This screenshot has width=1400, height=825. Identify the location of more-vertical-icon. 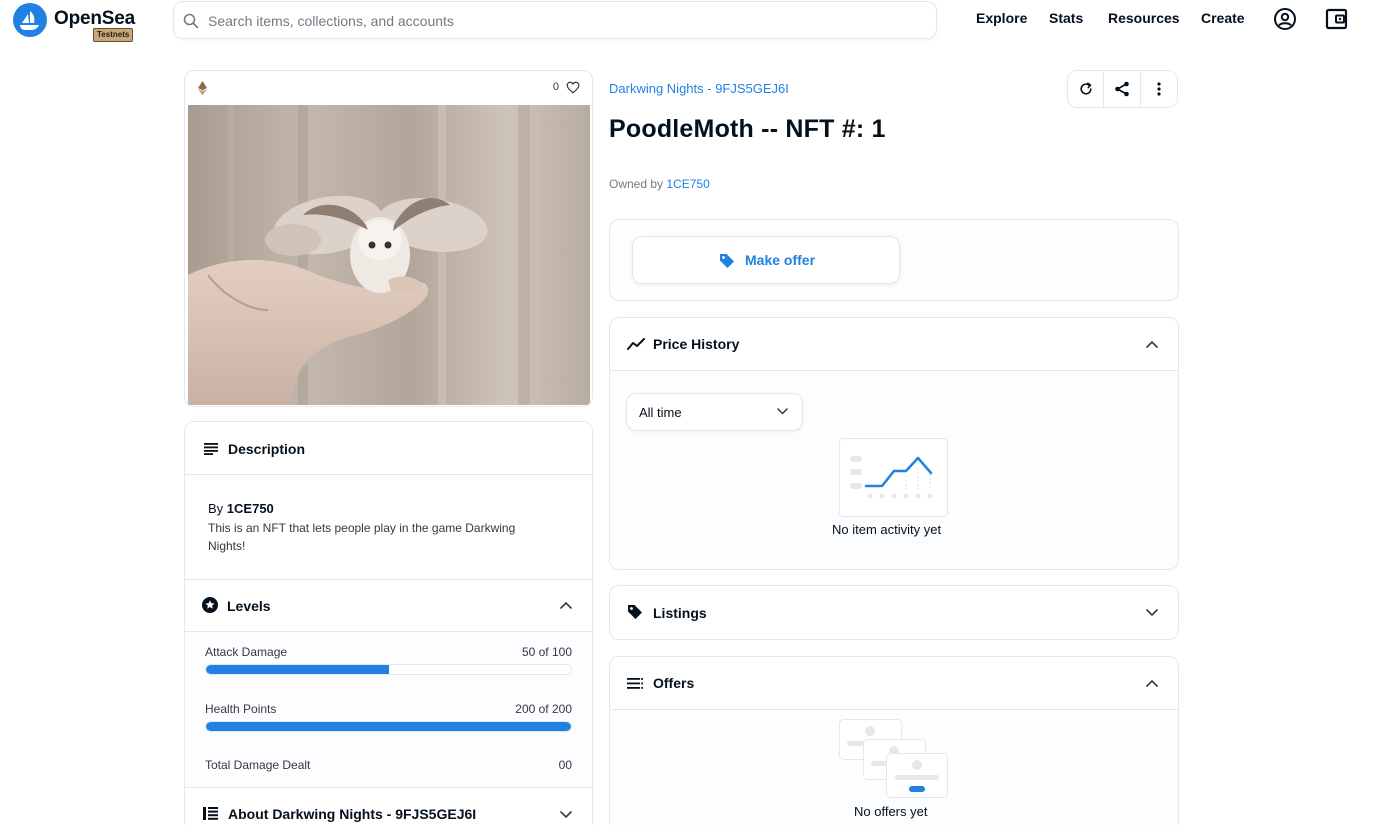
(1159, 89).